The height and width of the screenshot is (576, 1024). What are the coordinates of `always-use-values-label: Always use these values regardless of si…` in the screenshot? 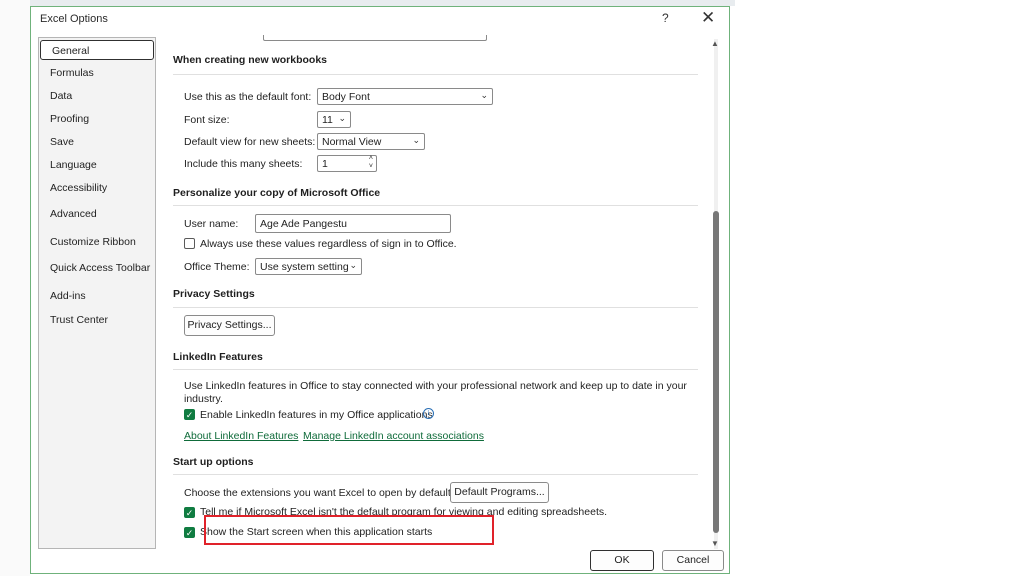 It's located at (328, 244).